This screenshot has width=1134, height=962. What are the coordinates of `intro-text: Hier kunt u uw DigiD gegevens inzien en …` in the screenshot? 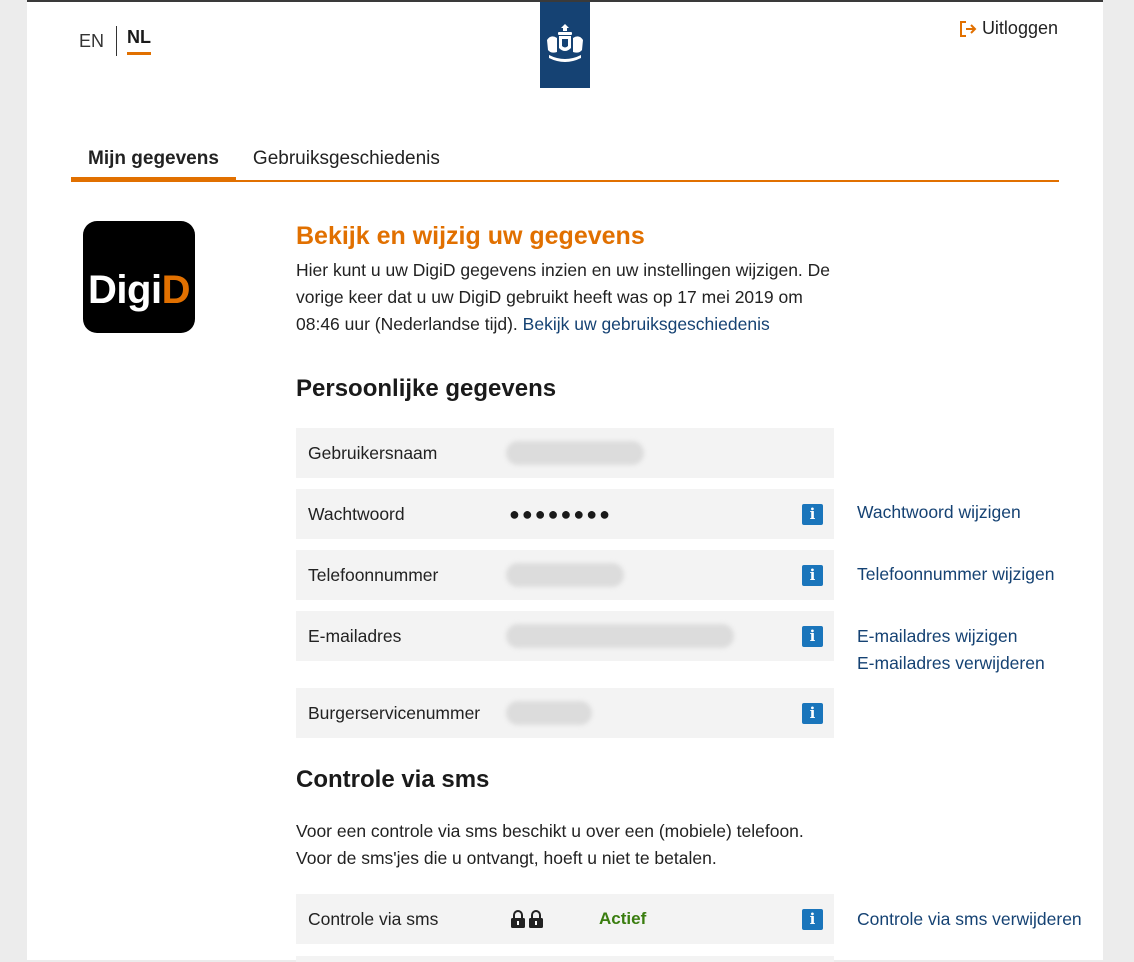 It's located at (566, 297).